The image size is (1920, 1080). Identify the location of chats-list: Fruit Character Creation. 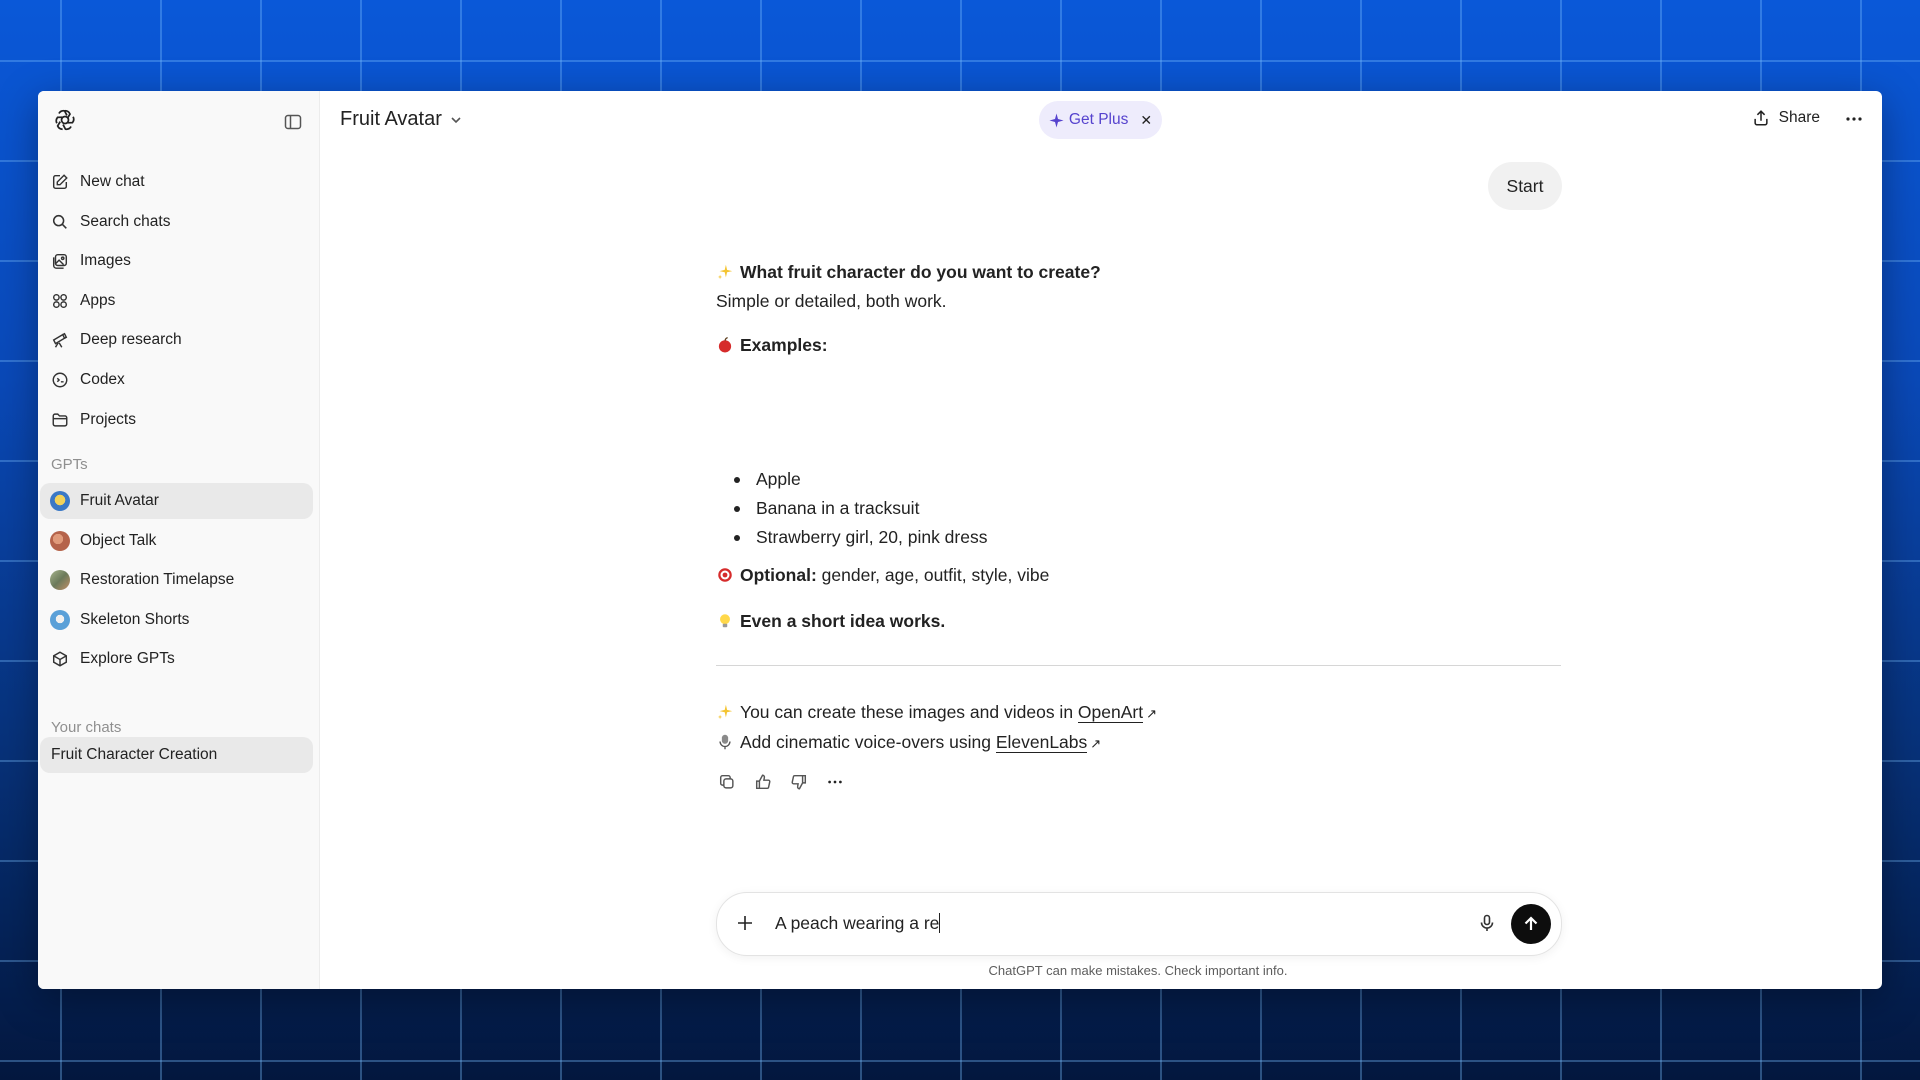
(176, 757).